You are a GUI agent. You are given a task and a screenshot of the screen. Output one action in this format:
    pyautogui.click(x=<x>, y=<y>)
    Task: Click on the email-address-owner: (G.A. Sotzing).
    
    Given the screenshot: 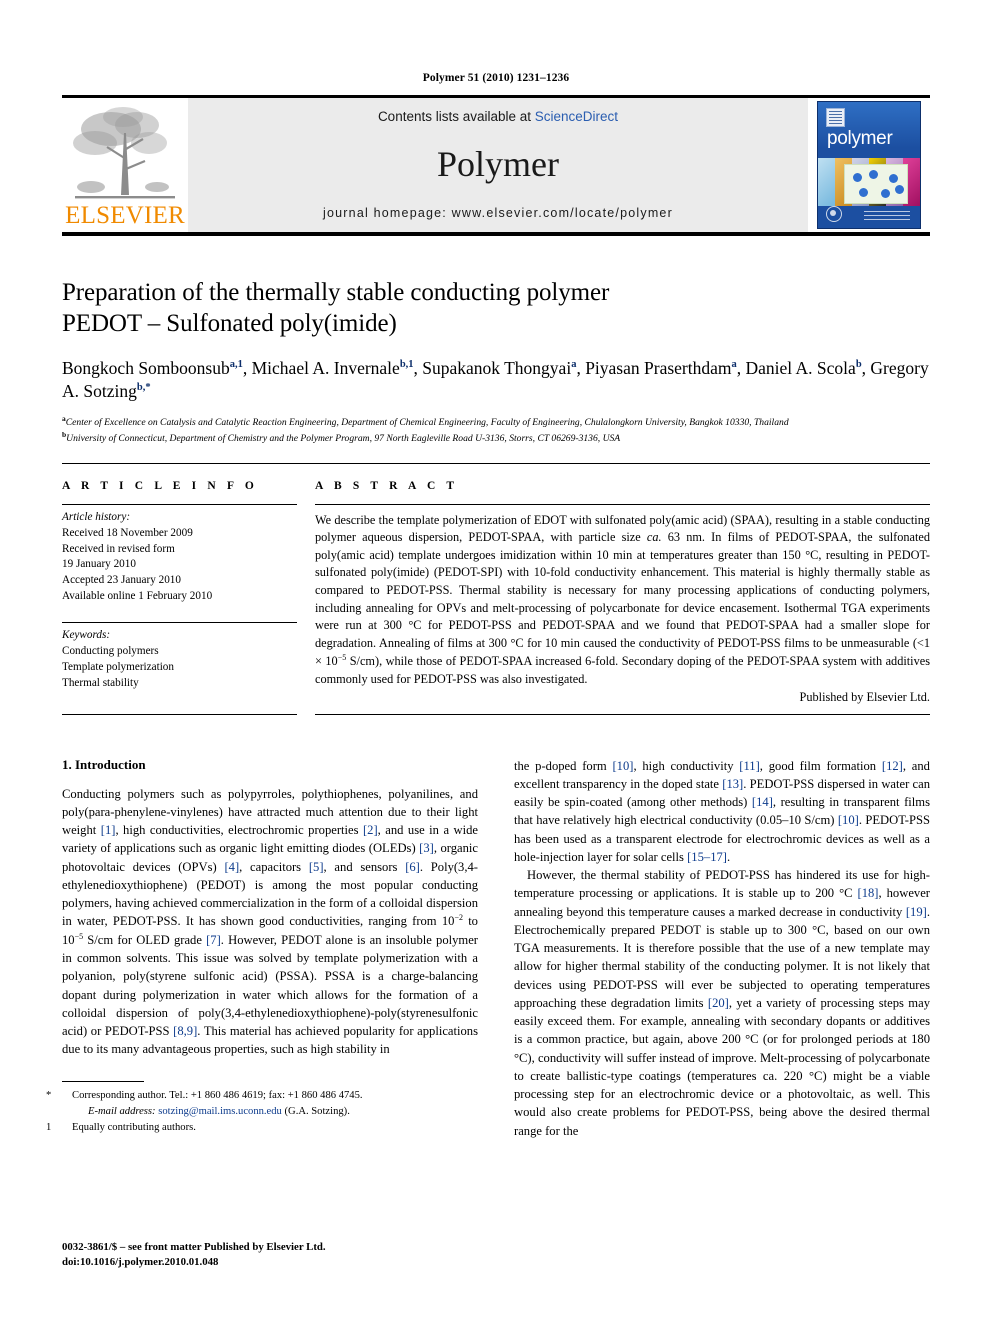 What is the action you would take?
    pyautogui.click(x=317, y=1111)
    